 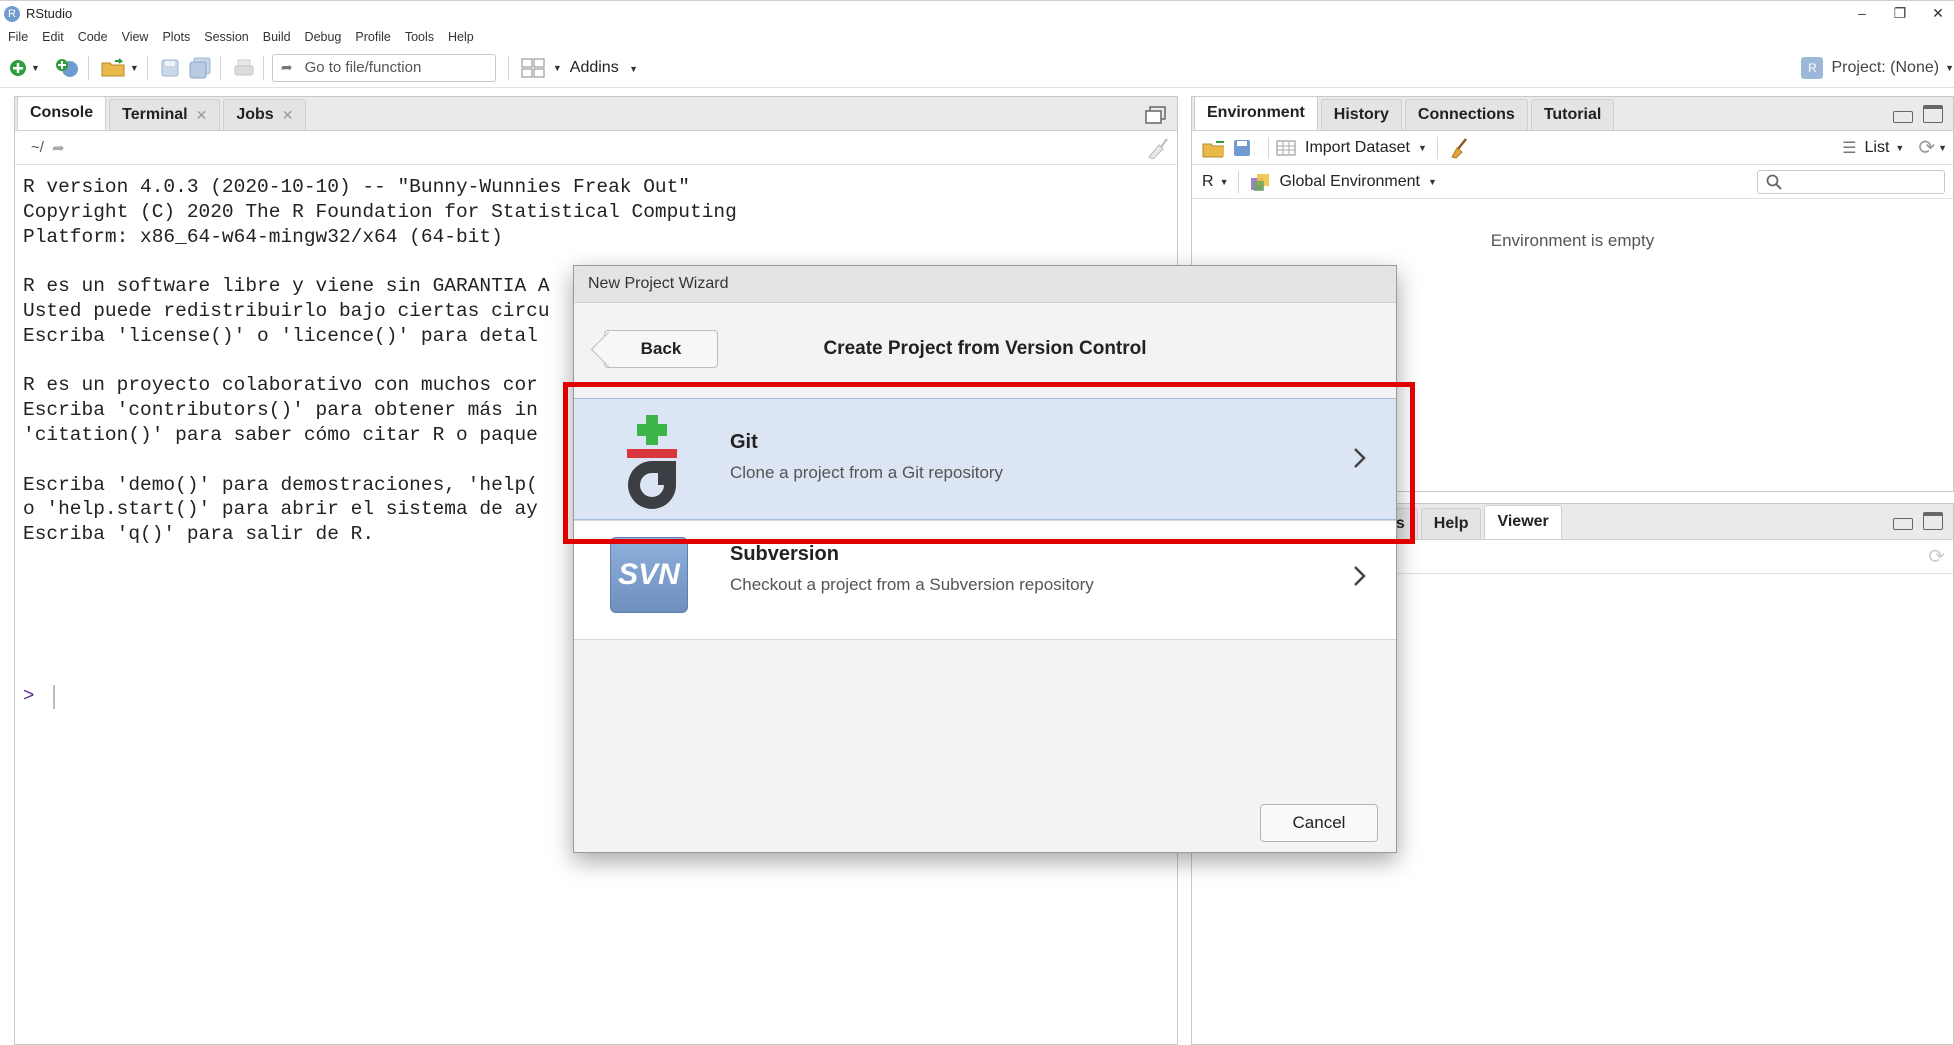 I want to click on tab-help: Help, so click(x=1451, y=523).